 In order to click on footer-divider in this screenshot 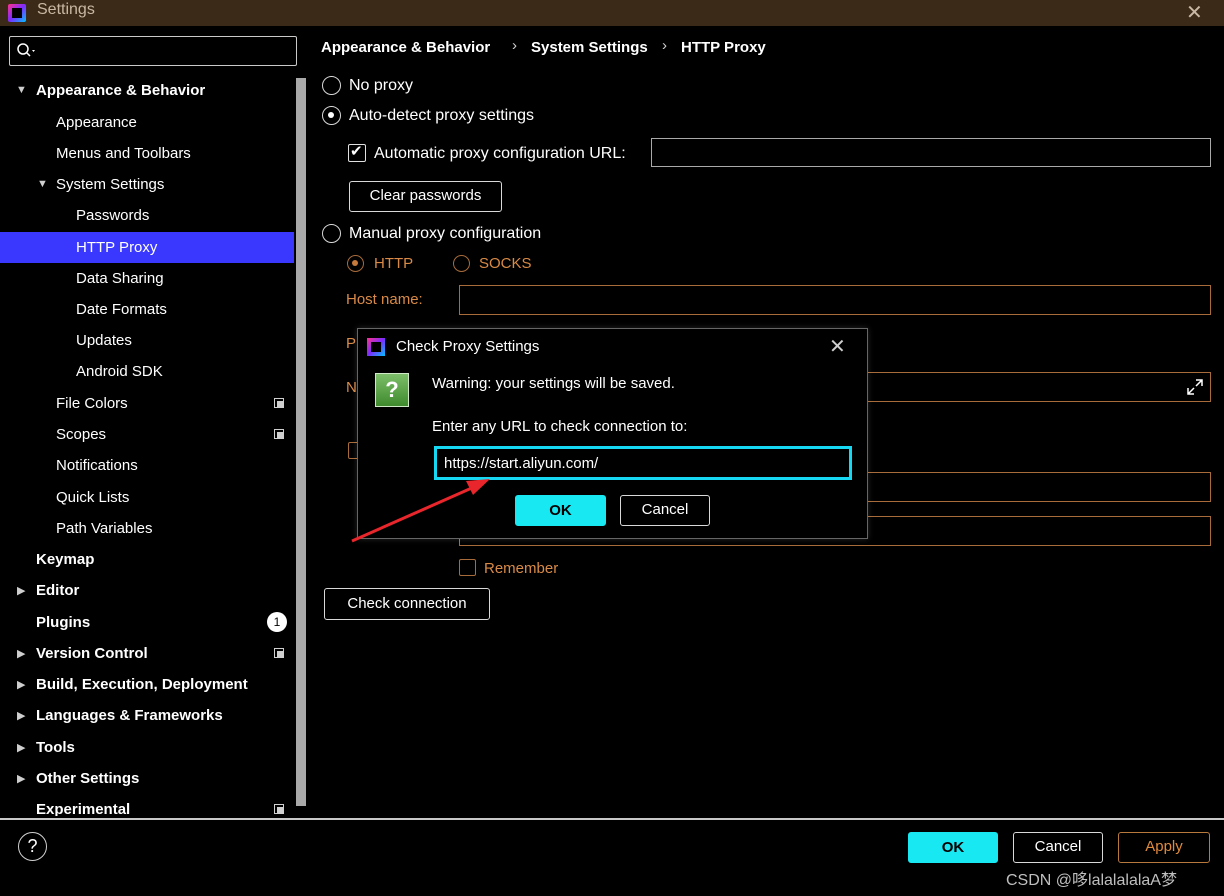, I will do `click(612, 819)`.